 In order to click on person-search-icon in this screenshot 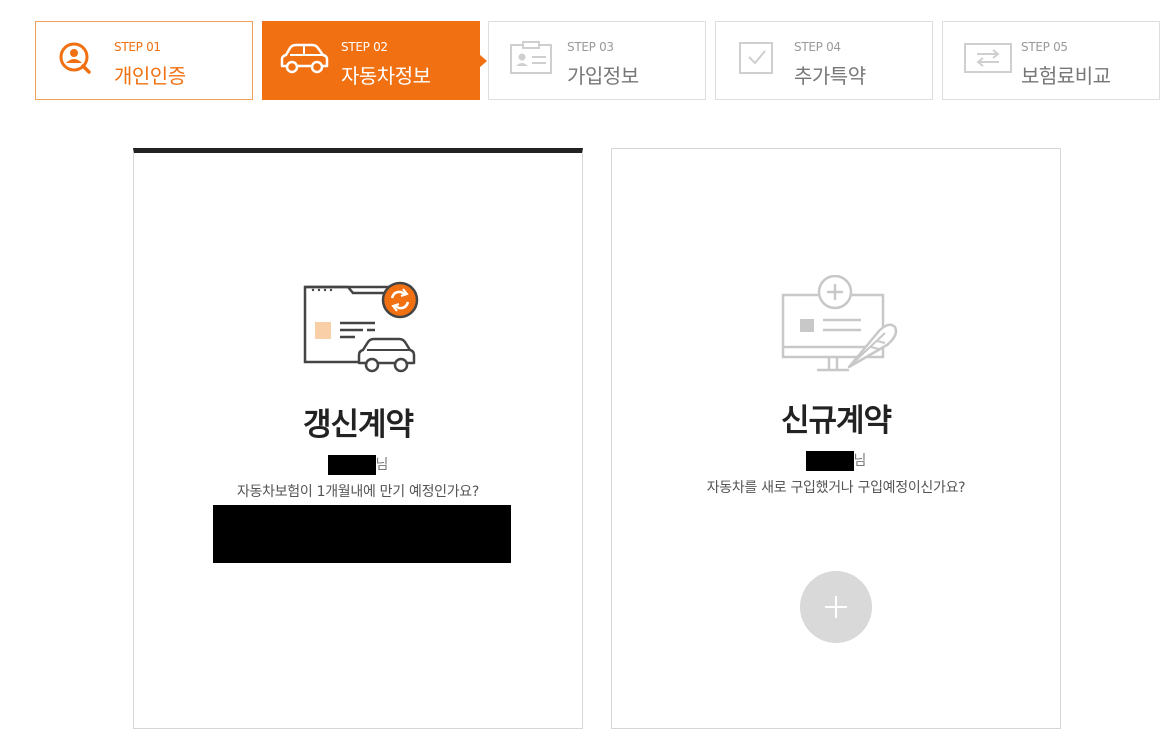, I will do `click(75, 58)`.